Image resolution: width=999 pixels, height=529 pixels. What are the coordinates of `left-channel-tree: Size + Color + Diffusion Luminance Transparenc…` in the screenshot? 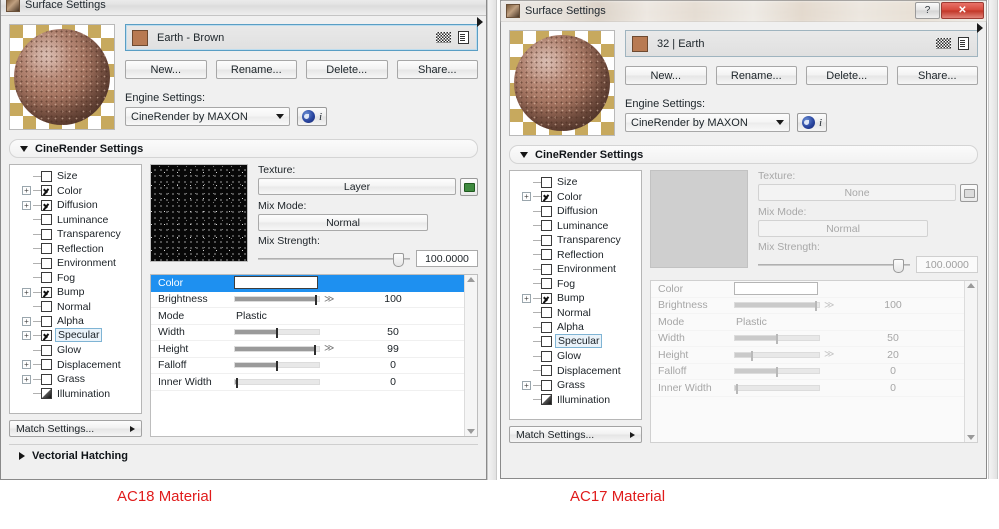 It's located at (75, 289).